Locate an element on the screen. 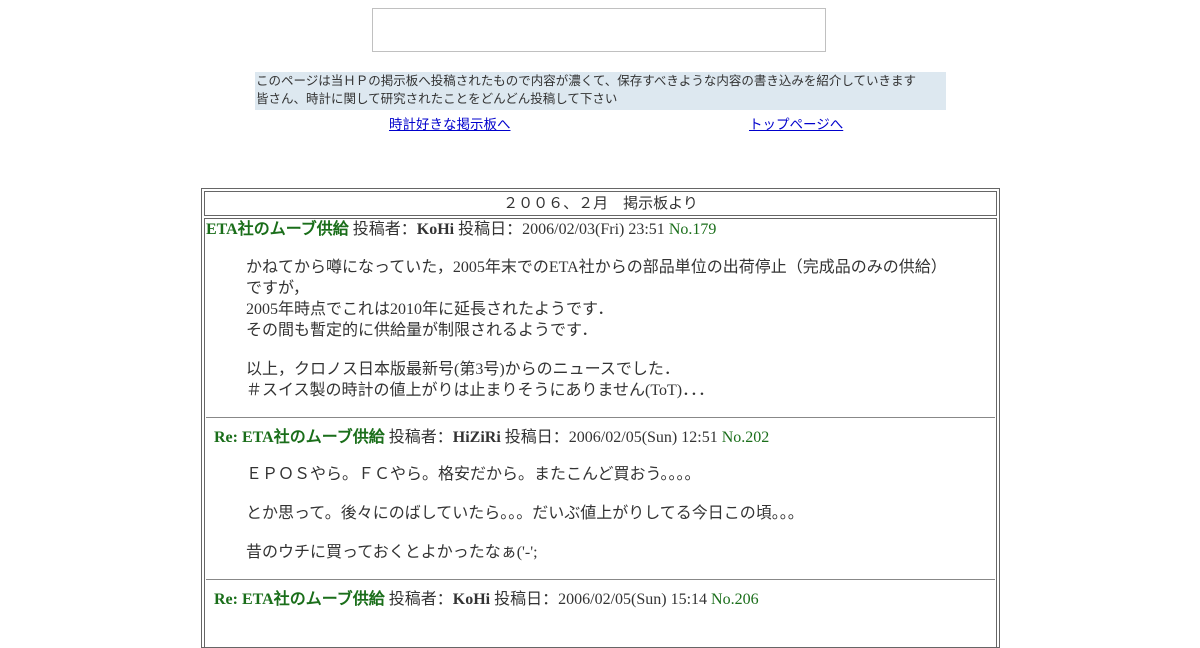 This screenshot has height=648, width=1200. board-link: 時計好きな掲示板へ is located at coordinates (450, 123).